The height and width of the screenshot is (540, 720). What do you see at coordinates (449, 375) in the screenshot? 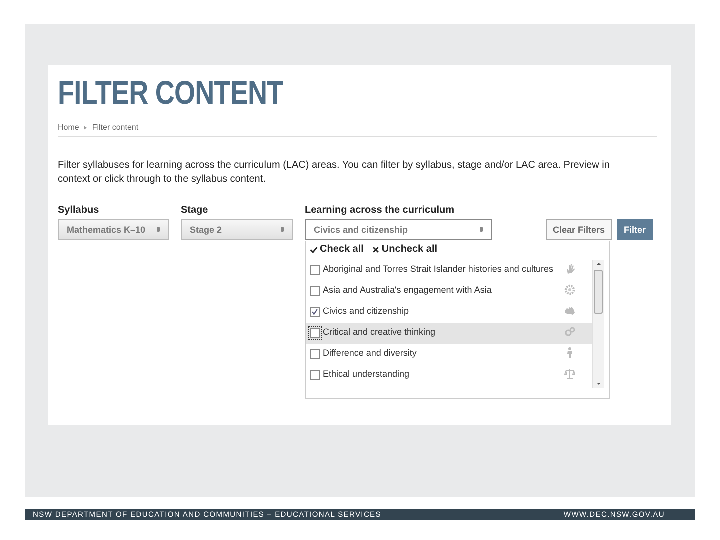
I see `dropdown-option: Ethical understanding` at bounding box center [449, 375].